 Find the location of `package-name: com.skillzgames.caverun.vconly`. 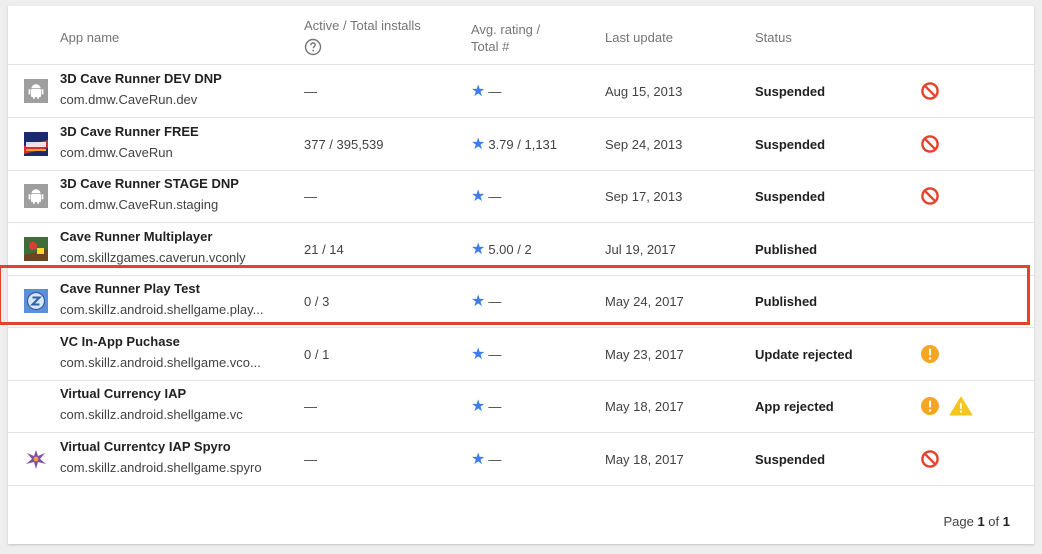

package-name: com.skillzgames.caverun.vconly is located at coordinates (153, 257).